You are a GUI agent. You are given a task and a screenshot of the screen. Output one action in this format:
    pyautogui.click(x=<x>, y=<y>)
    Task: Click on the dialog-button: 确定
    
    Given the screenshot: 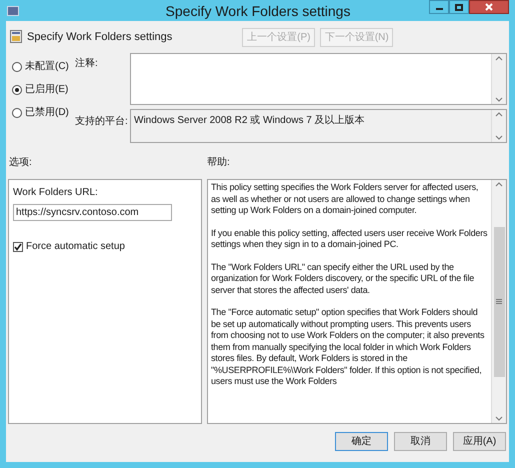 What is the action you would take?
    pyautogui.click(x=361, y=441)
    